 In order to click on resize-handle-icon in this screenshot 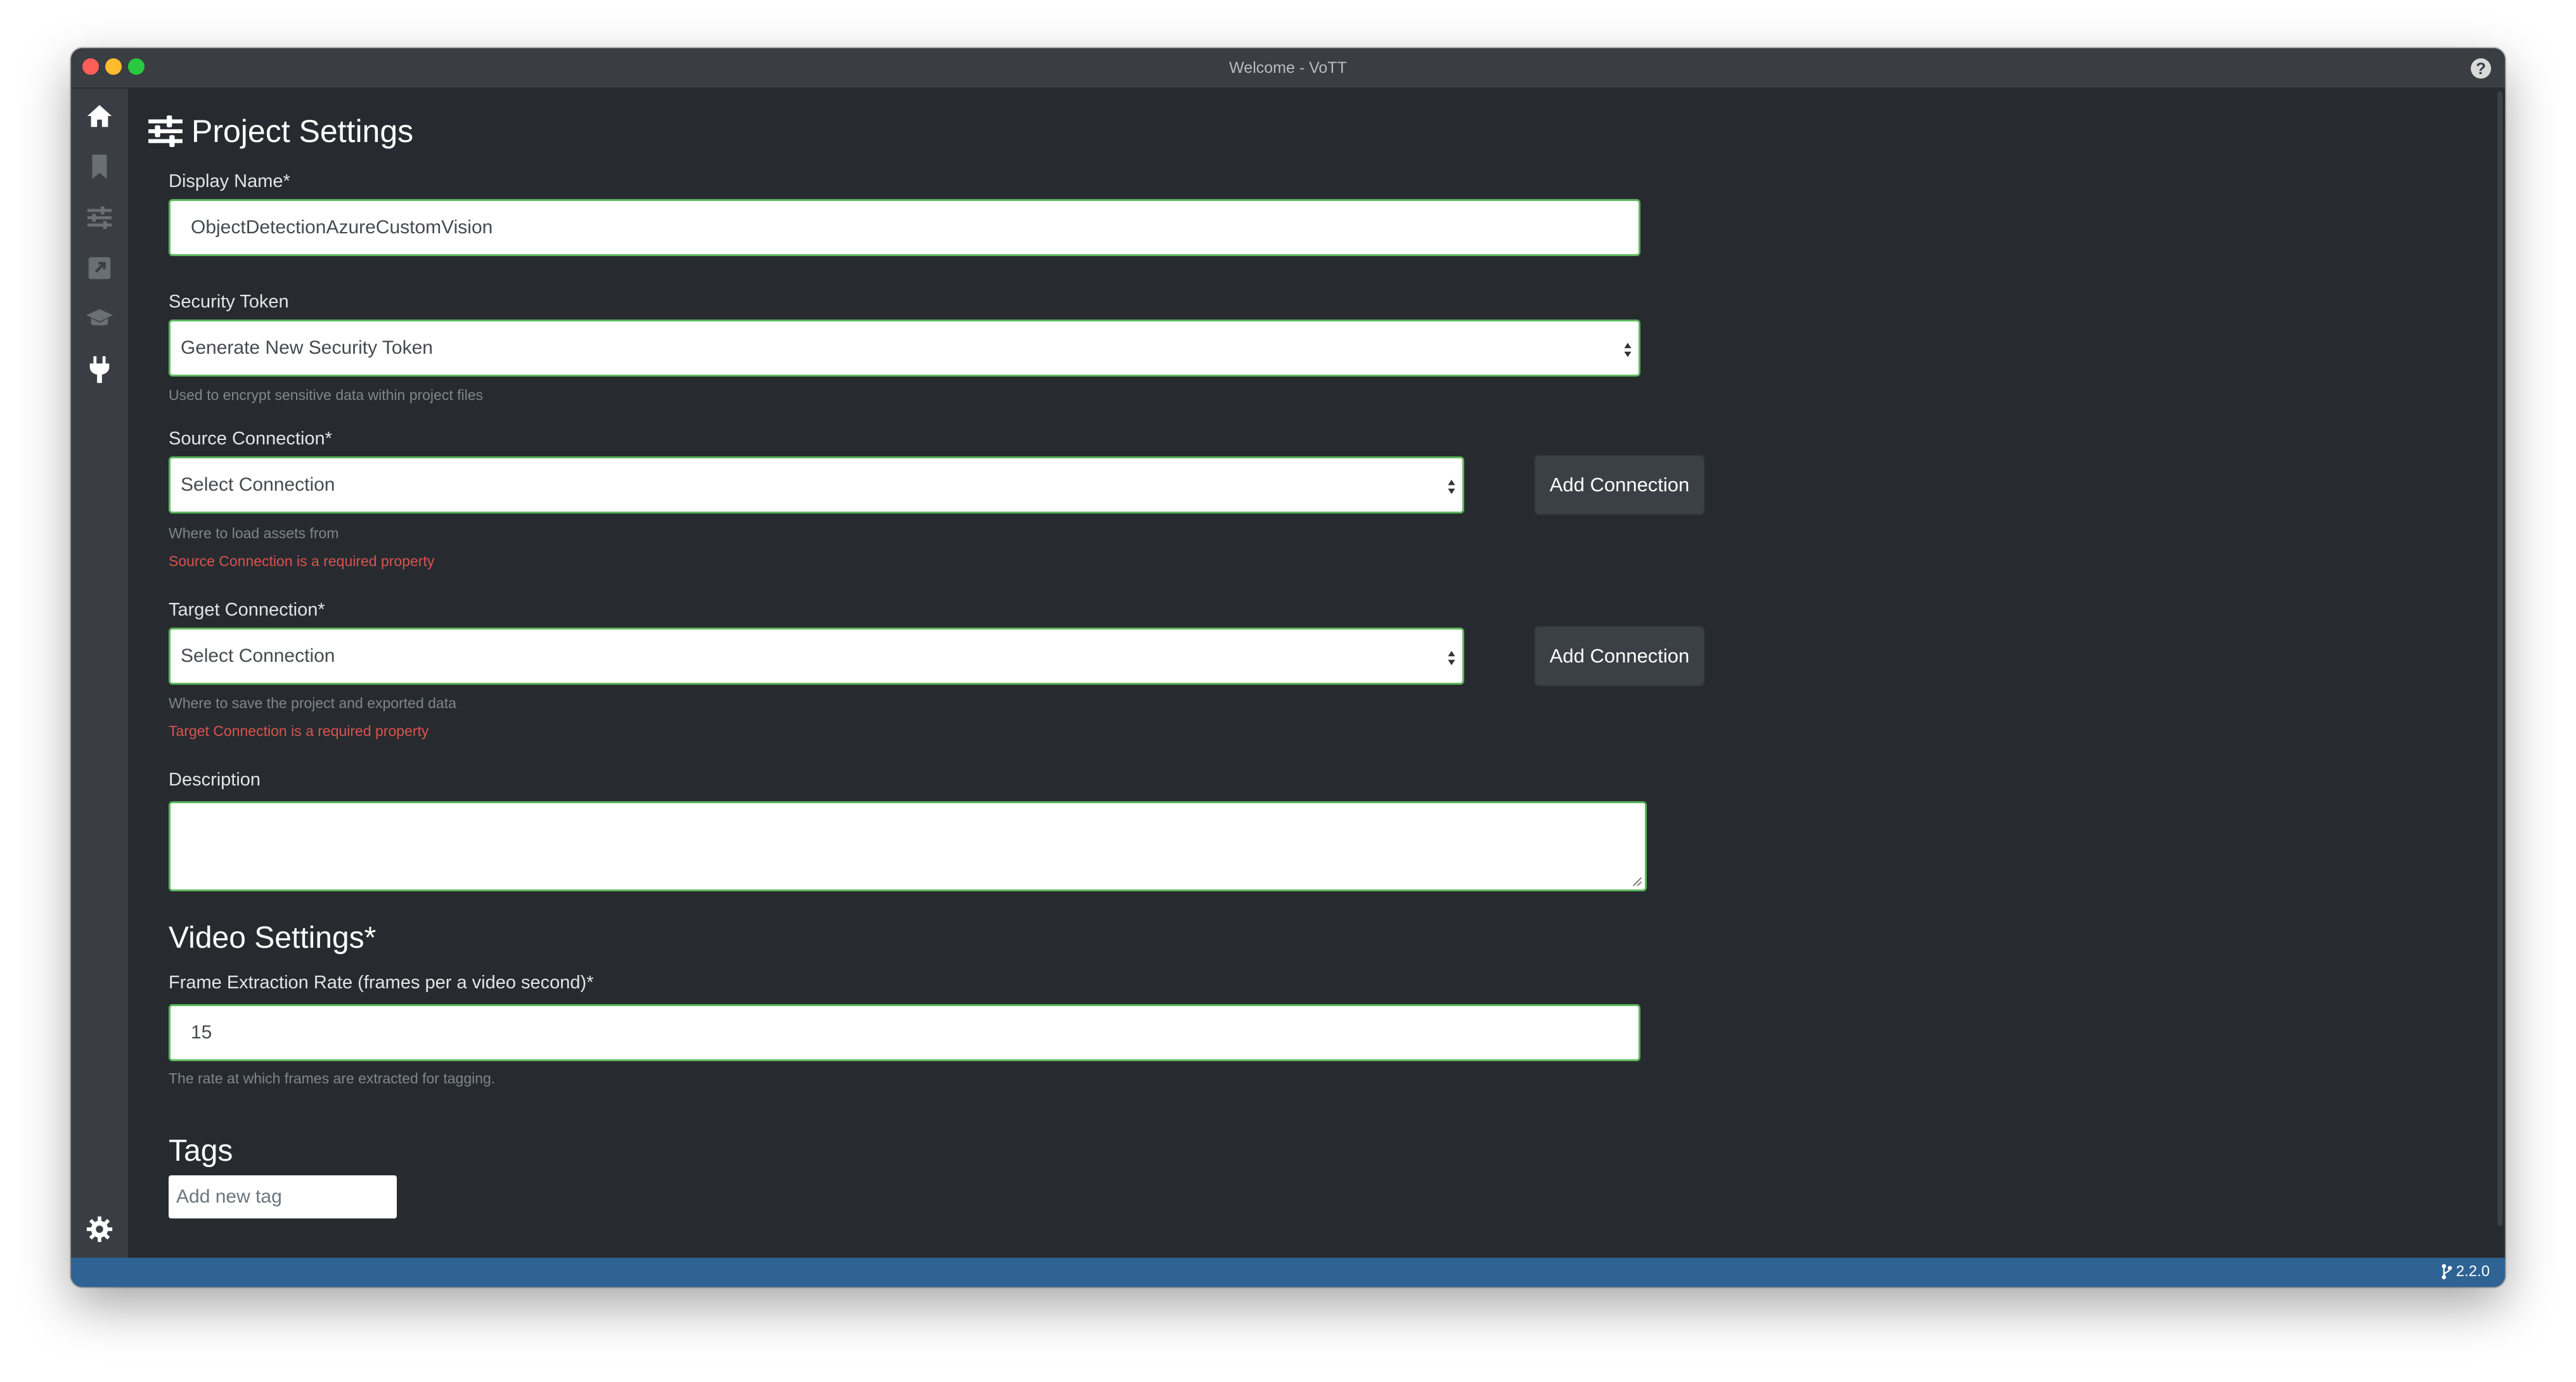, I will do `click(1637, 882)`.